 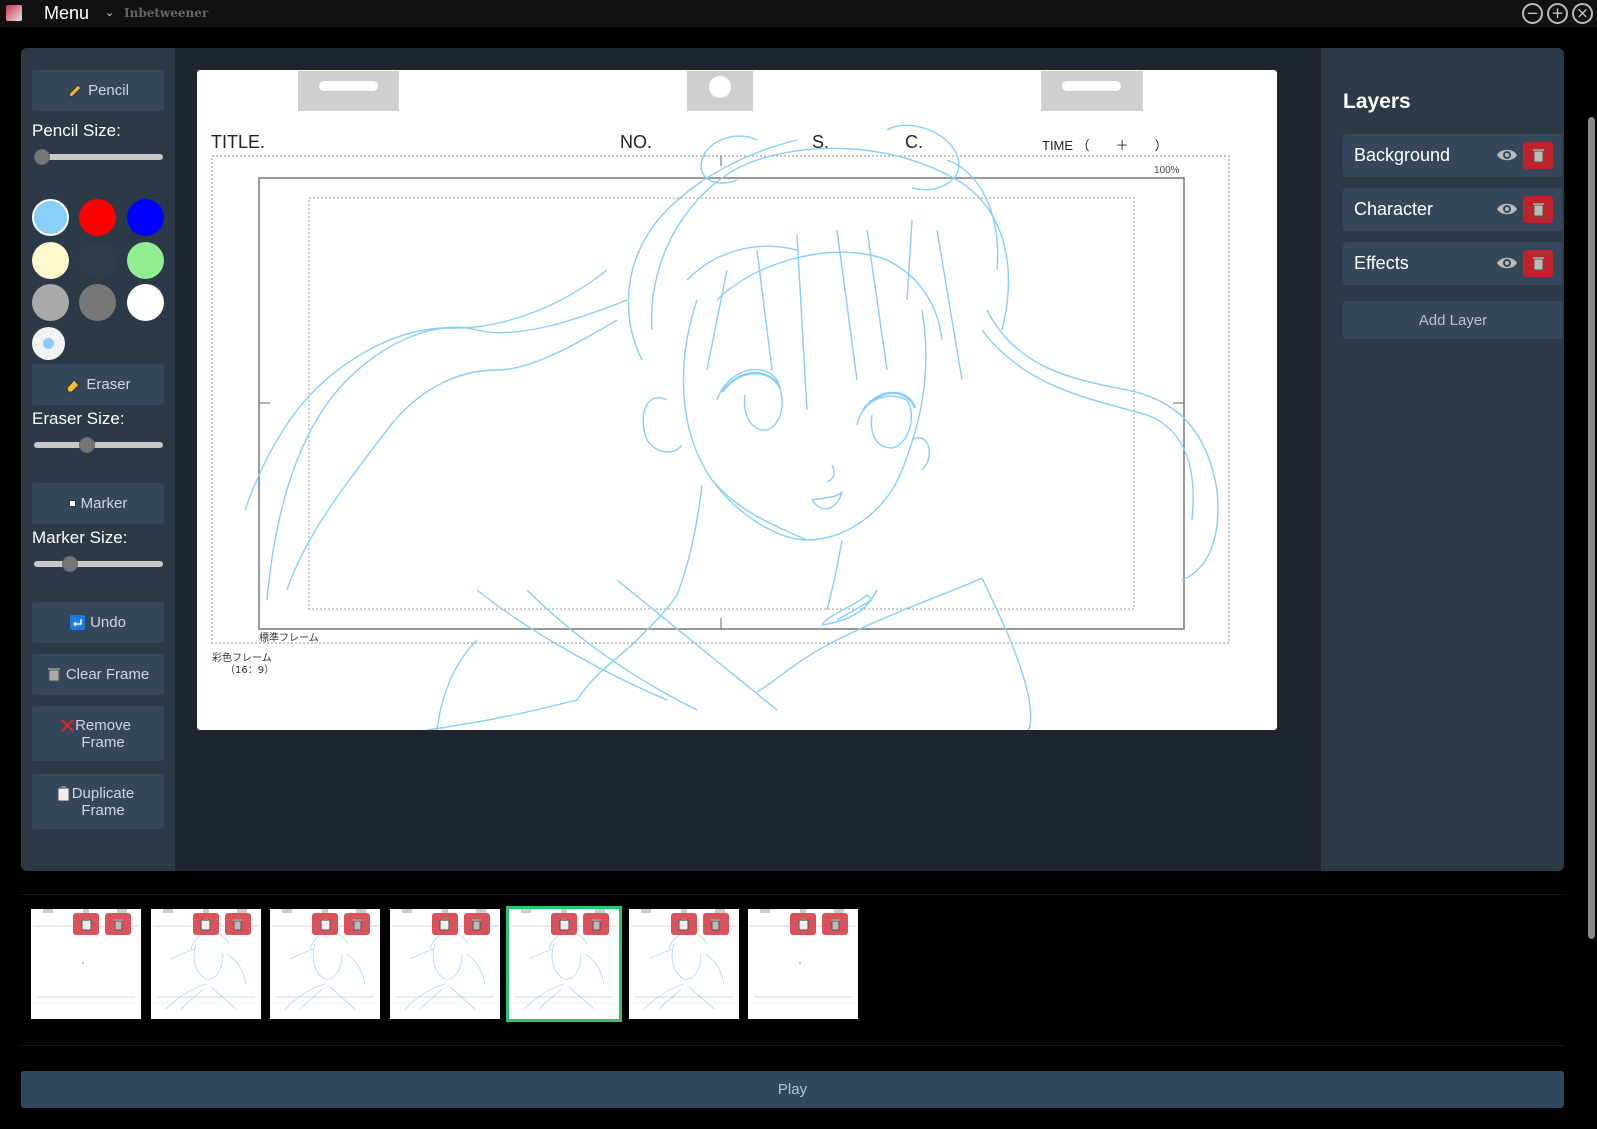 What do you see at coordinates (14, 13) in the screenshot?
I see `app-icon` at bounding box center [14, 13].